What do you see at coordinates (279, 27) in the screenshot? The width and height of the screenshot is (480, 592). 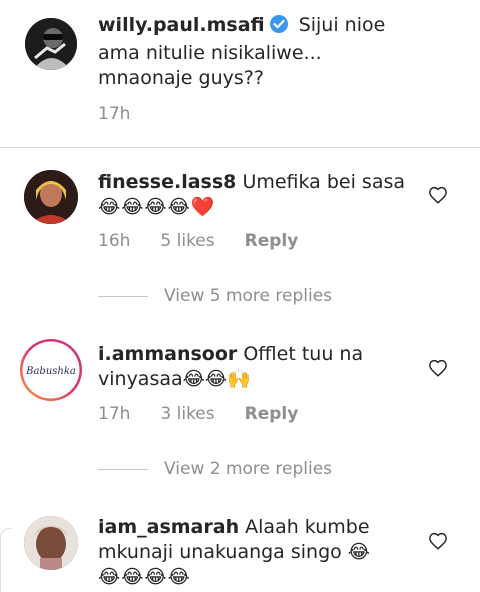 I see `verified-badge-icon` at bounding box center [279, 27].